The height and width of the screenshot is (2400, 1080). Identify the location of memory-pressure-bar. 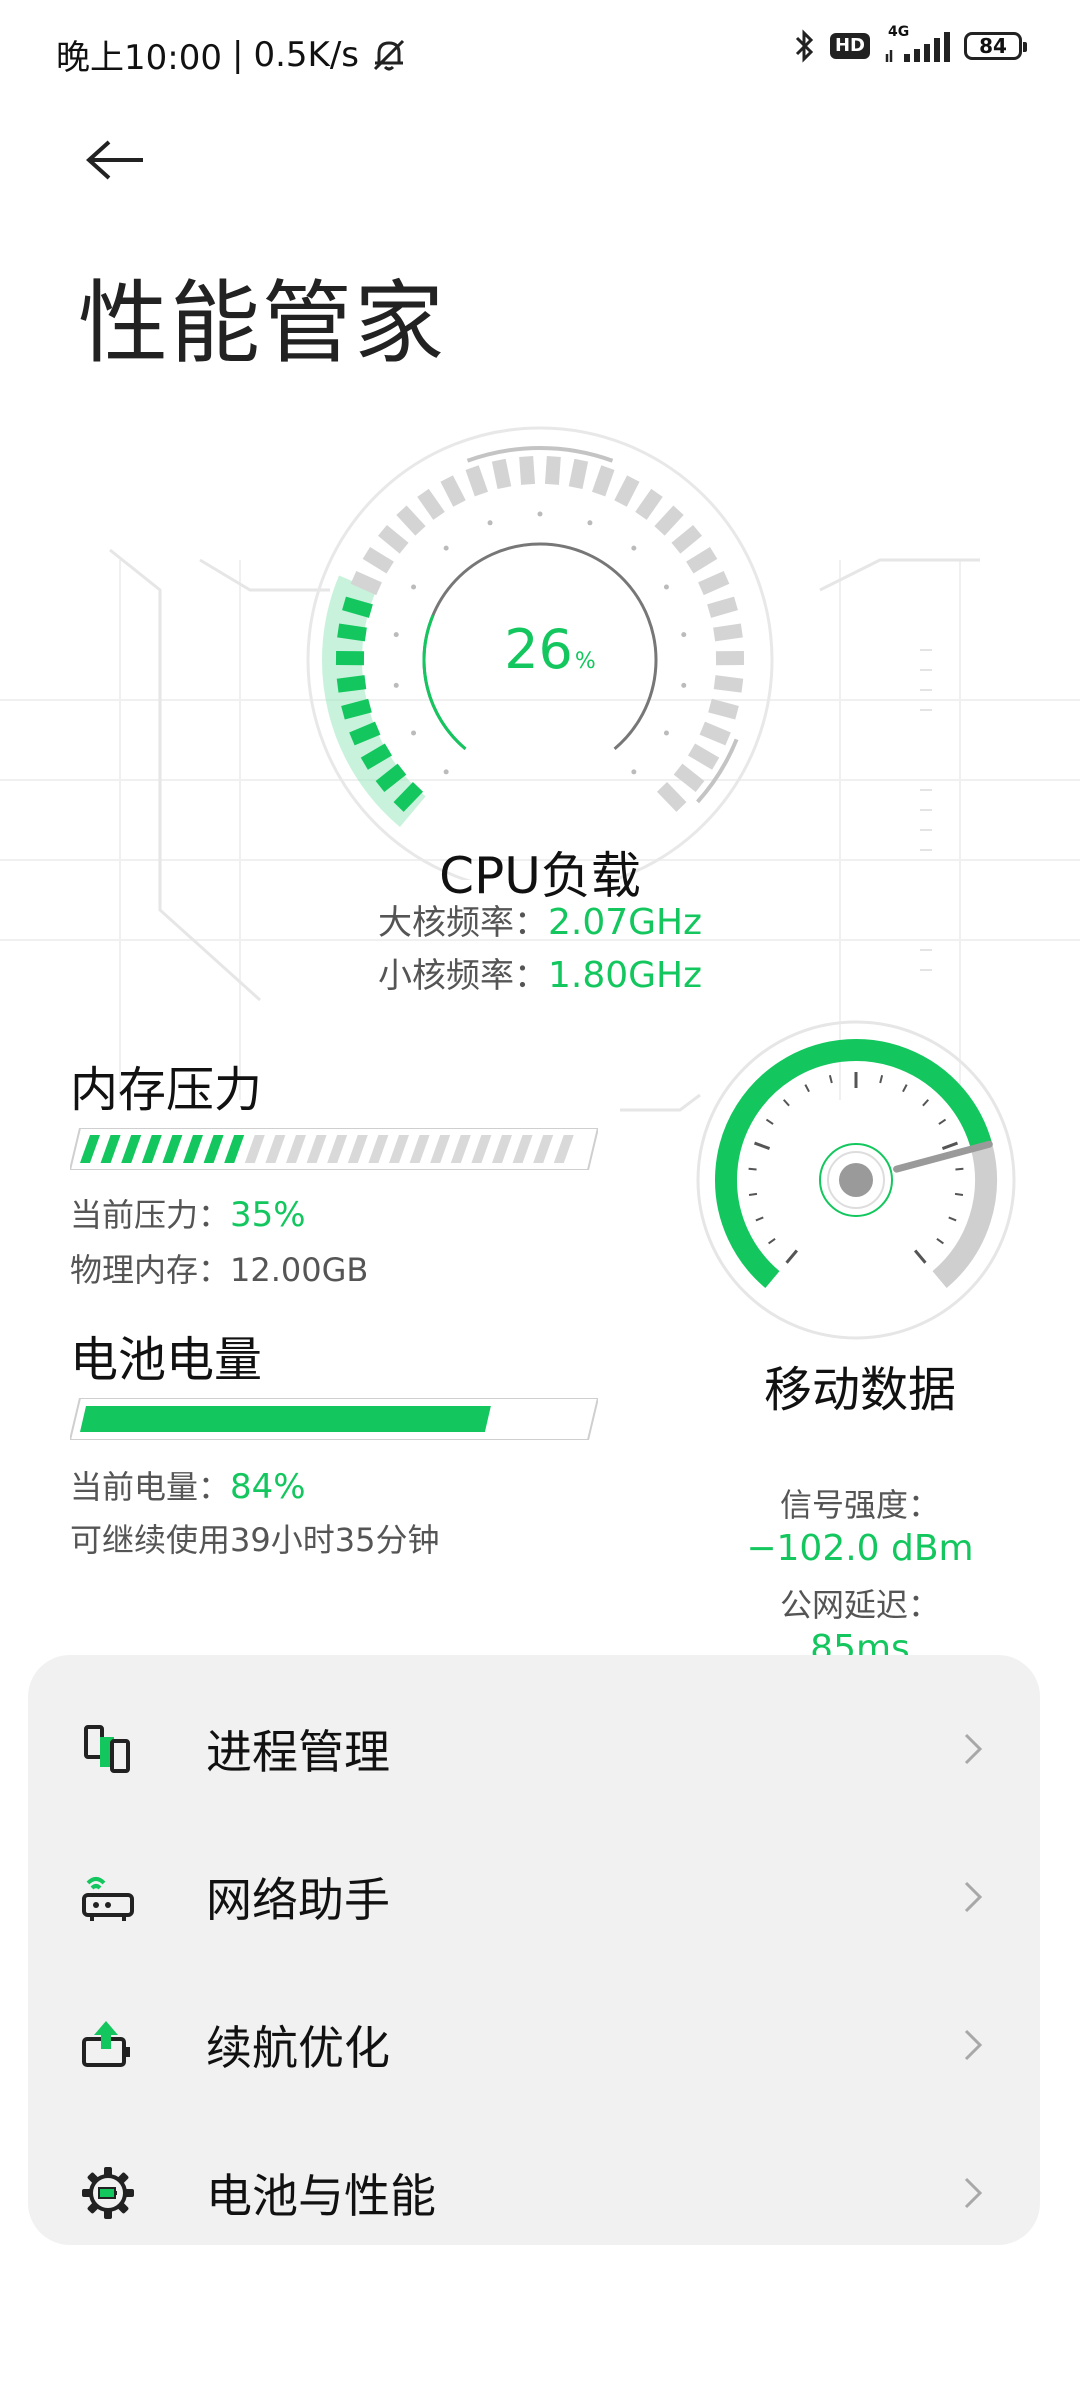
(334, 1149).